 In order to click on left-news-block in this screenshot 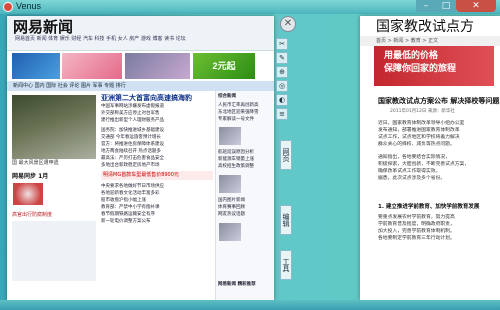, I will do `click(54, 251)`.